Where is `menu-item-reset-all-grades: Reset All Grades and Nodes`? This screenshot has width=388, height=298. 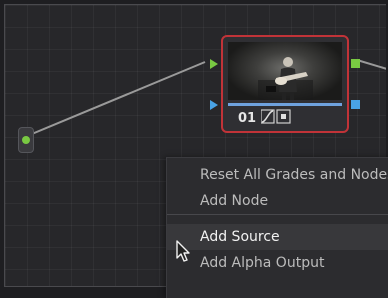
menu-item-reset-all-grades: Reset All Grades and Nodes is located at coordinates (277, 175).